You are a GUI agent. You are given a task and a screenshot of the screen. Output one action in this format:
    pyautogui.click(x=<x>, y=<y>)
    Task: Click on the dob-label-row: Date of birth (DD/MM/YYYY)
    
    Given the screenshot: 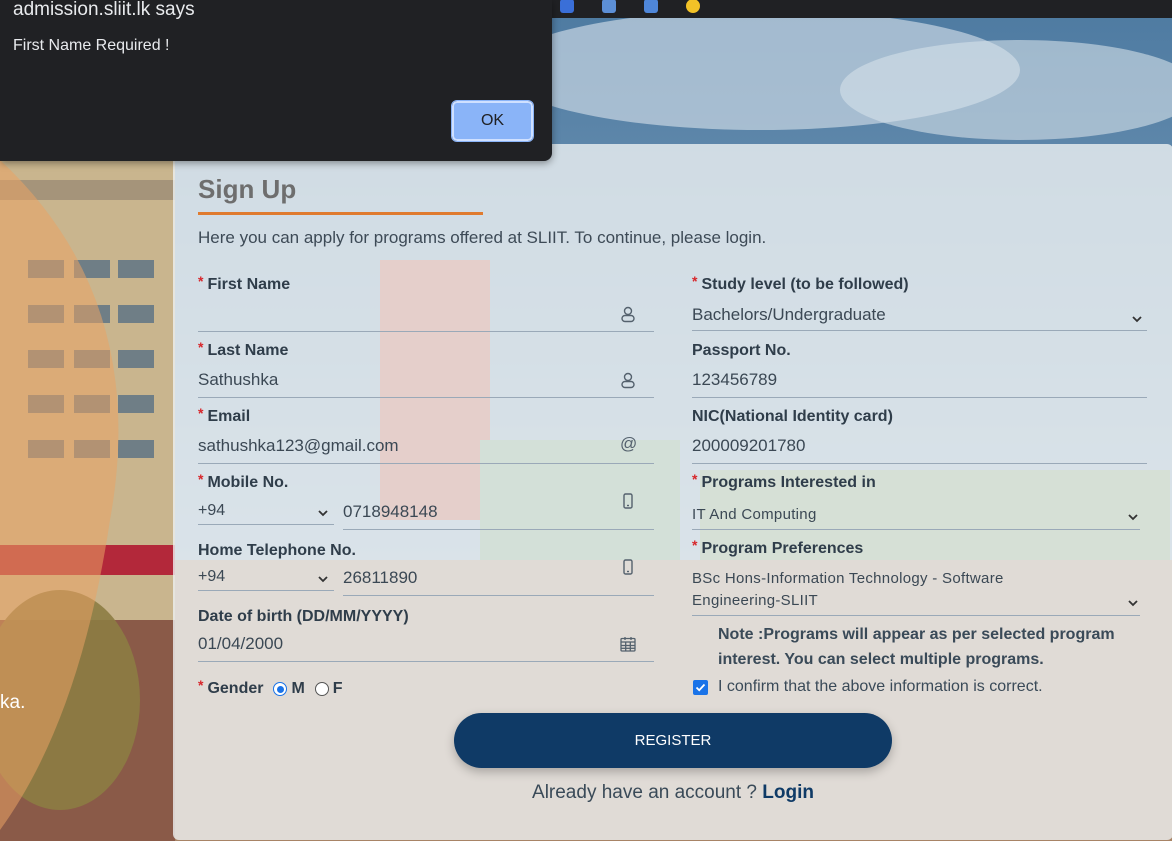 What is the action you would take?
    pyautogui.click(x=303, y=617)
    